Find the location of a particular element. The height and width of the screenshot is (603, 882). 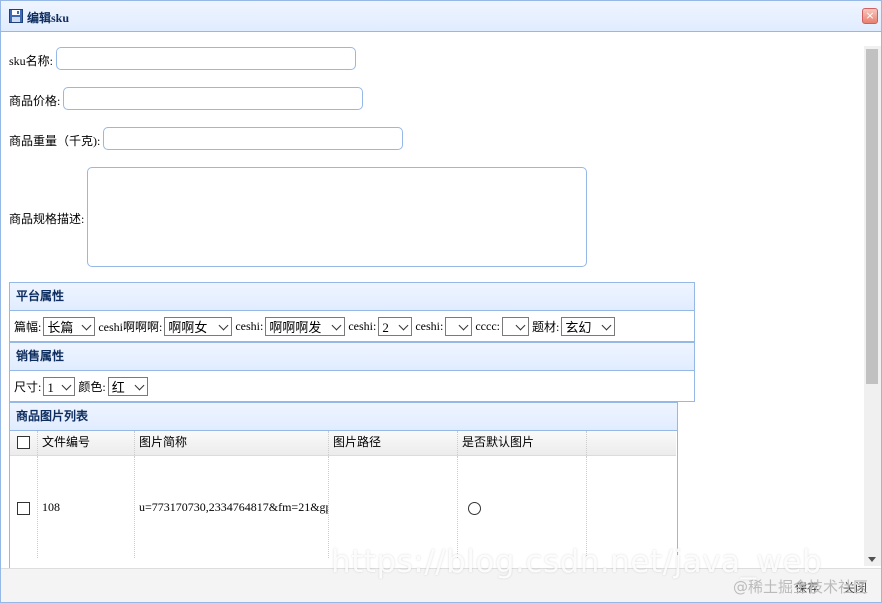

weight-input is located at coordinates (253, 138).